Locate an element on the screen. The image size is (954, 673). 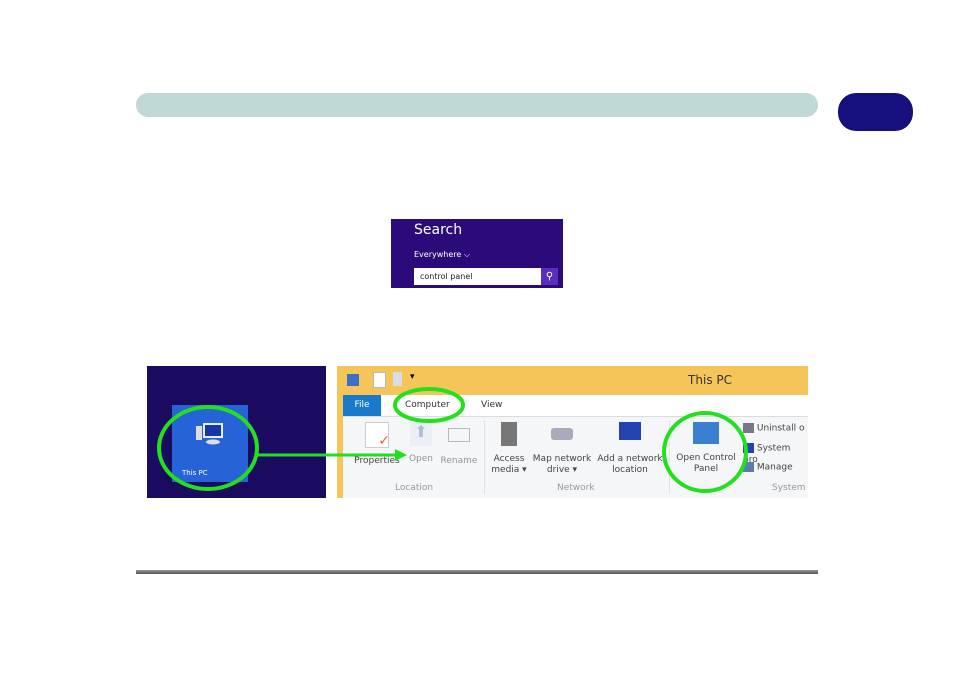
highlight-circle-control-panel is located at coordinates (705, 452).